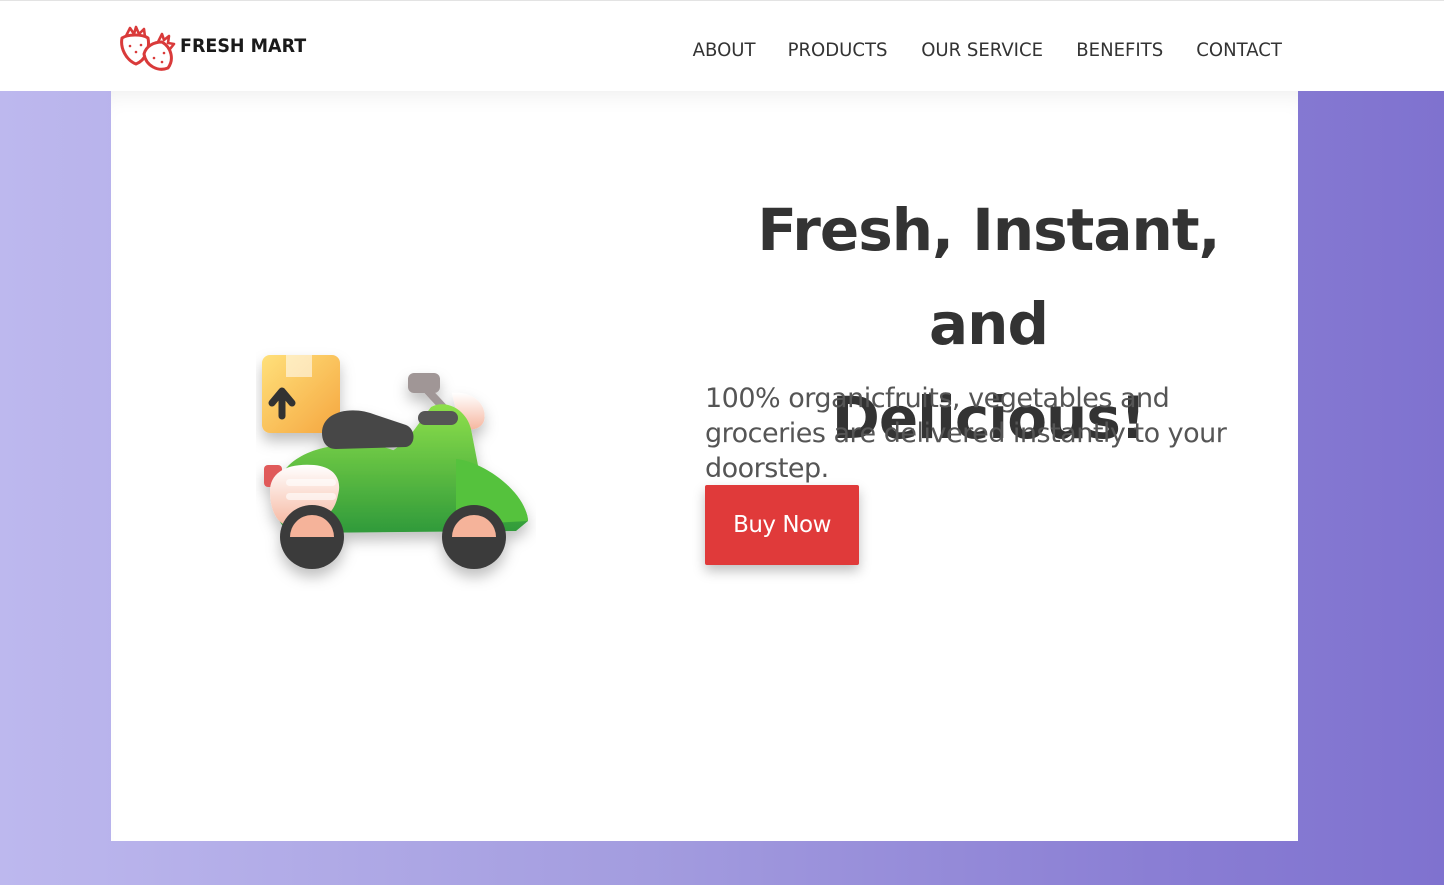 The image size is (1444, 885). I want to click on nav-our-service: OUR SERVICE, so click(982, 50).